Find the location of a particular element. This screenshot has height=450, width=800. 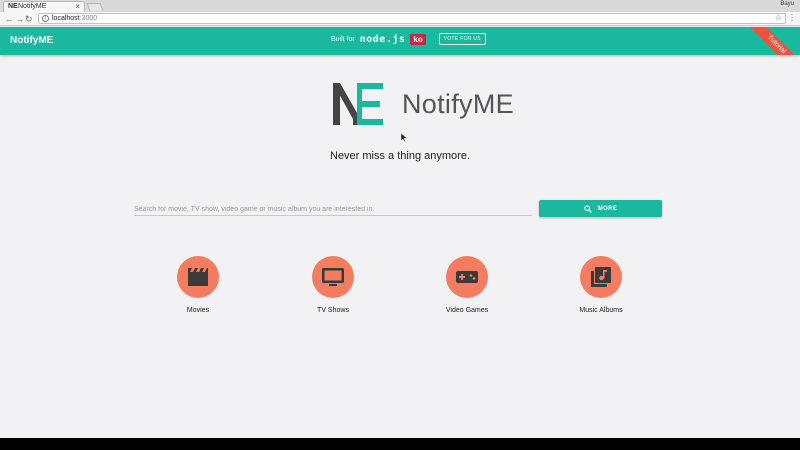

category-label: Music Albums is located at coordinates (601, 310).